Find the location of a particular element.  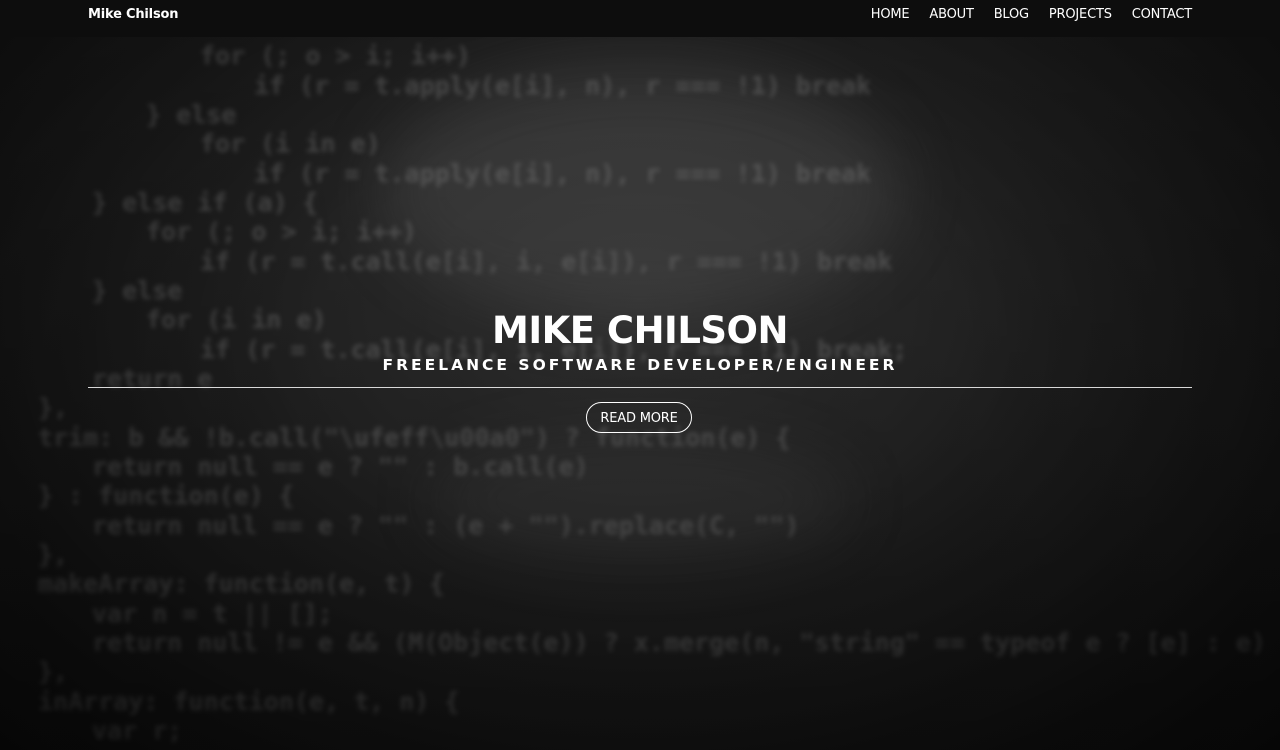

nav-link-contact: CONTACT is located at coordinates (1162, 15).